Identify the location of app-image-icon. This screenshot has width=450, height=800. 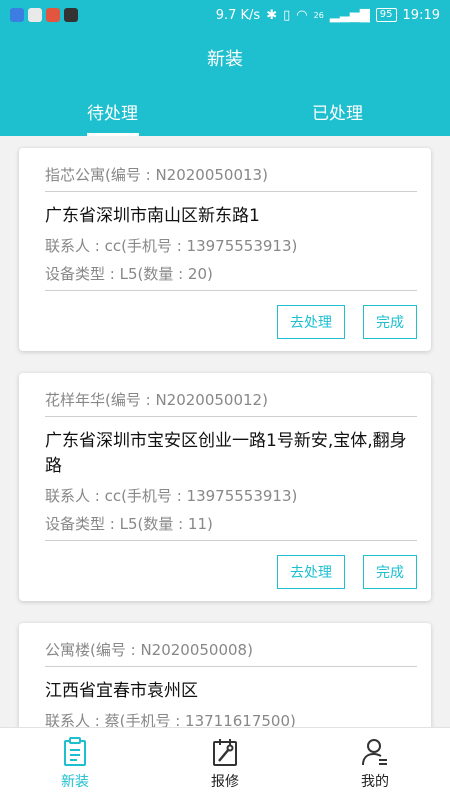
(71, 15).